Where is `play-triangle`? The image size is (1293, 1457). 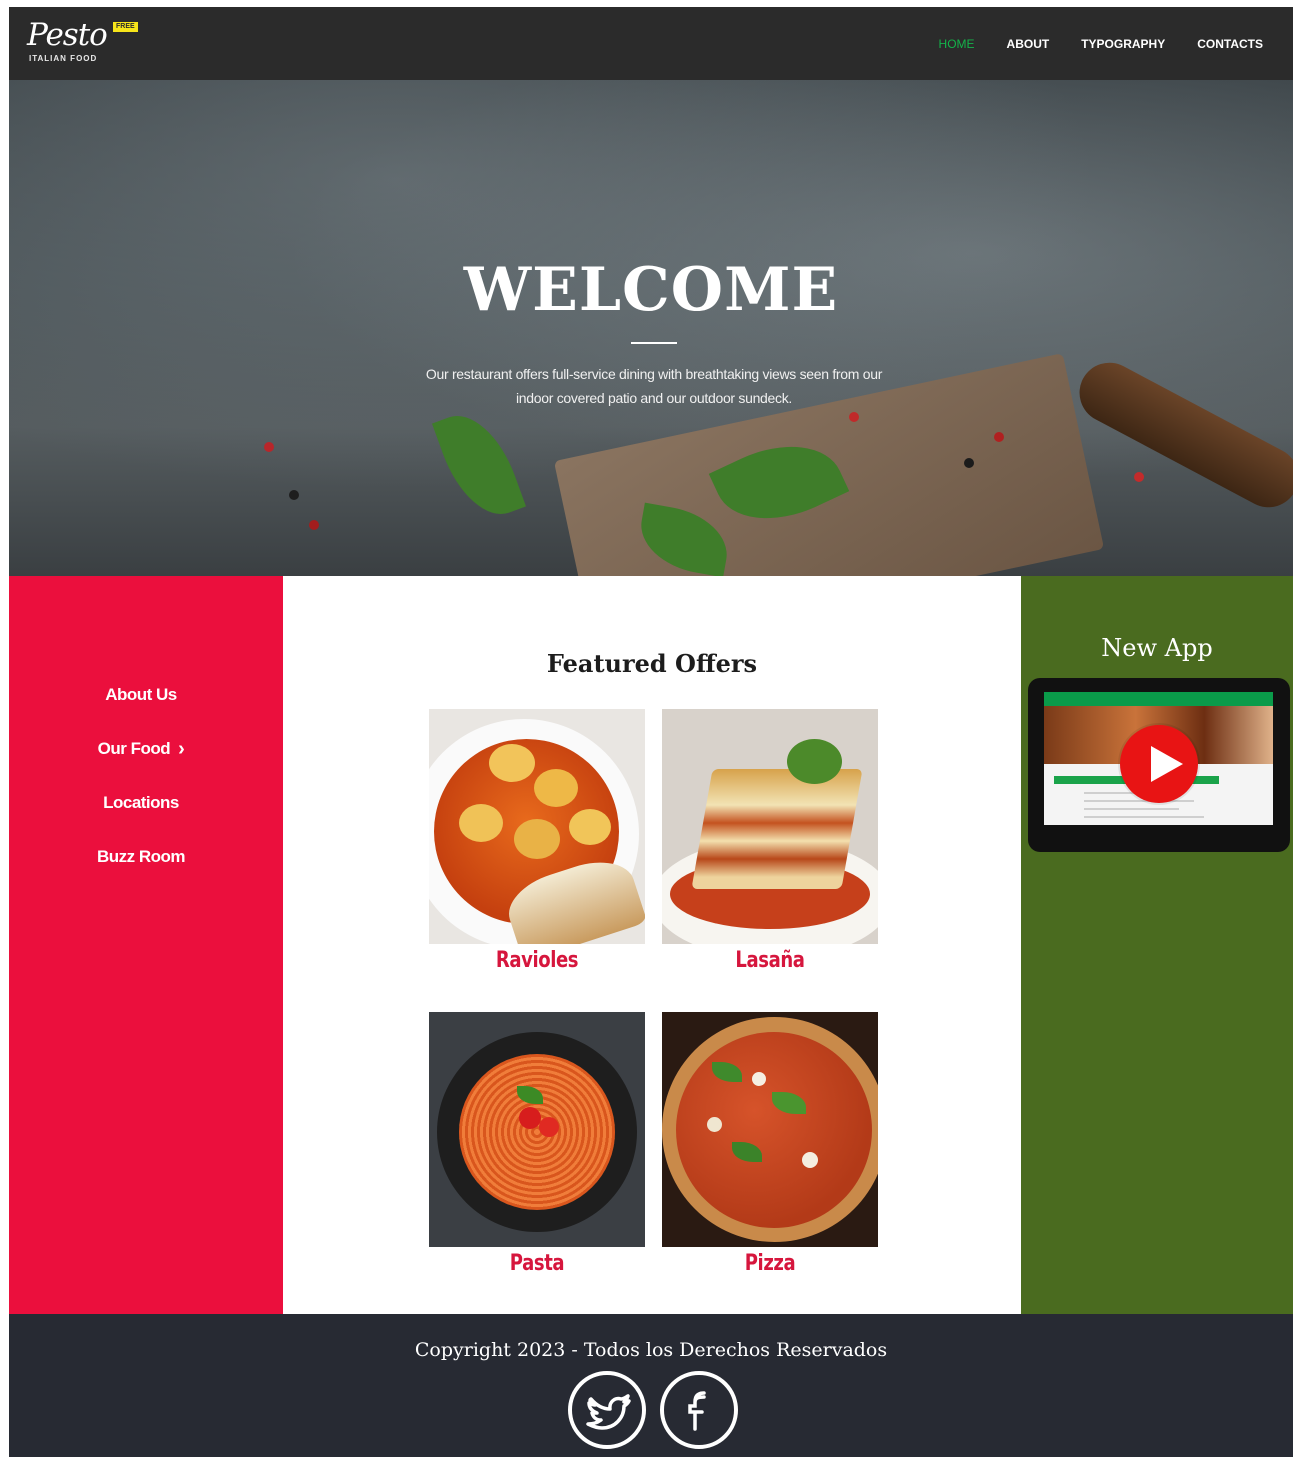 play-triangle is located at coordinates (1167, 764).